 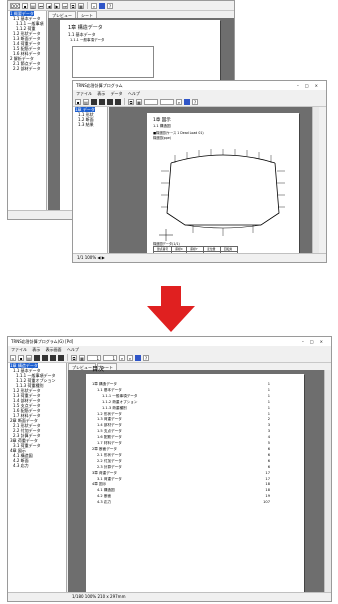 What do you see at coordinates (85, 28) in the screenshot?
I see `top-page-heading: 1章 構造データ` at bounding box center [85, 28].